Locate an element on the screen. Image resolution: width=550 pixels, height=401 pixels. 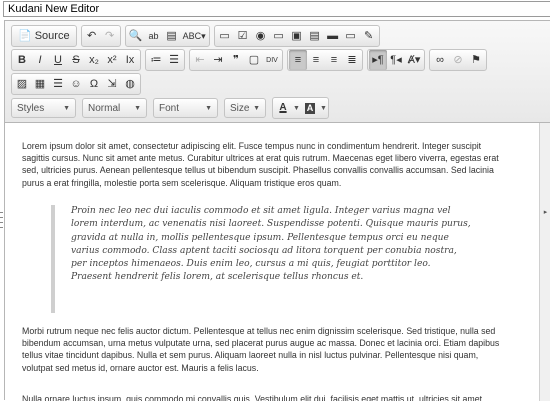
toolbar-group: ▸¶ ¶◂ Ⱥ▾ is located at coordinates (396, 60).